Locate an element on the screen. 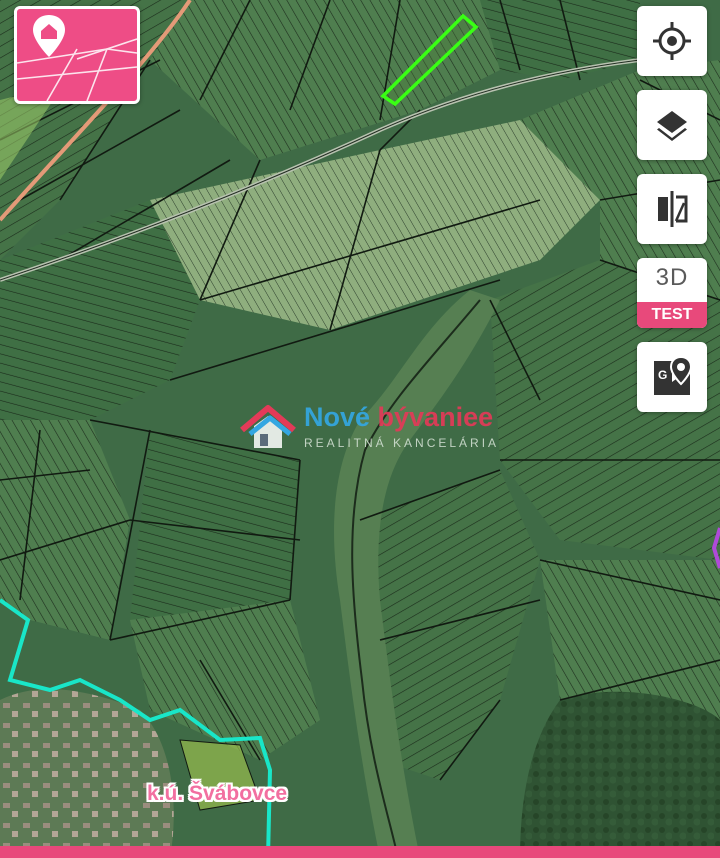 Image resolution: width=720 pixels, height=858 pixels. bottom-bar is located at coordinates (360, 852).